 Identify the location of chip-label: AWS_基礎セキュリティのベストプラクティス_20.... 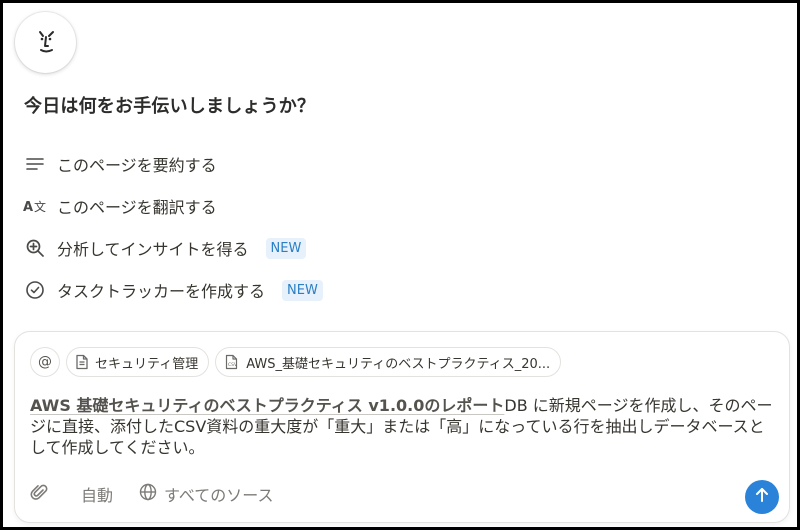
(398, 364).